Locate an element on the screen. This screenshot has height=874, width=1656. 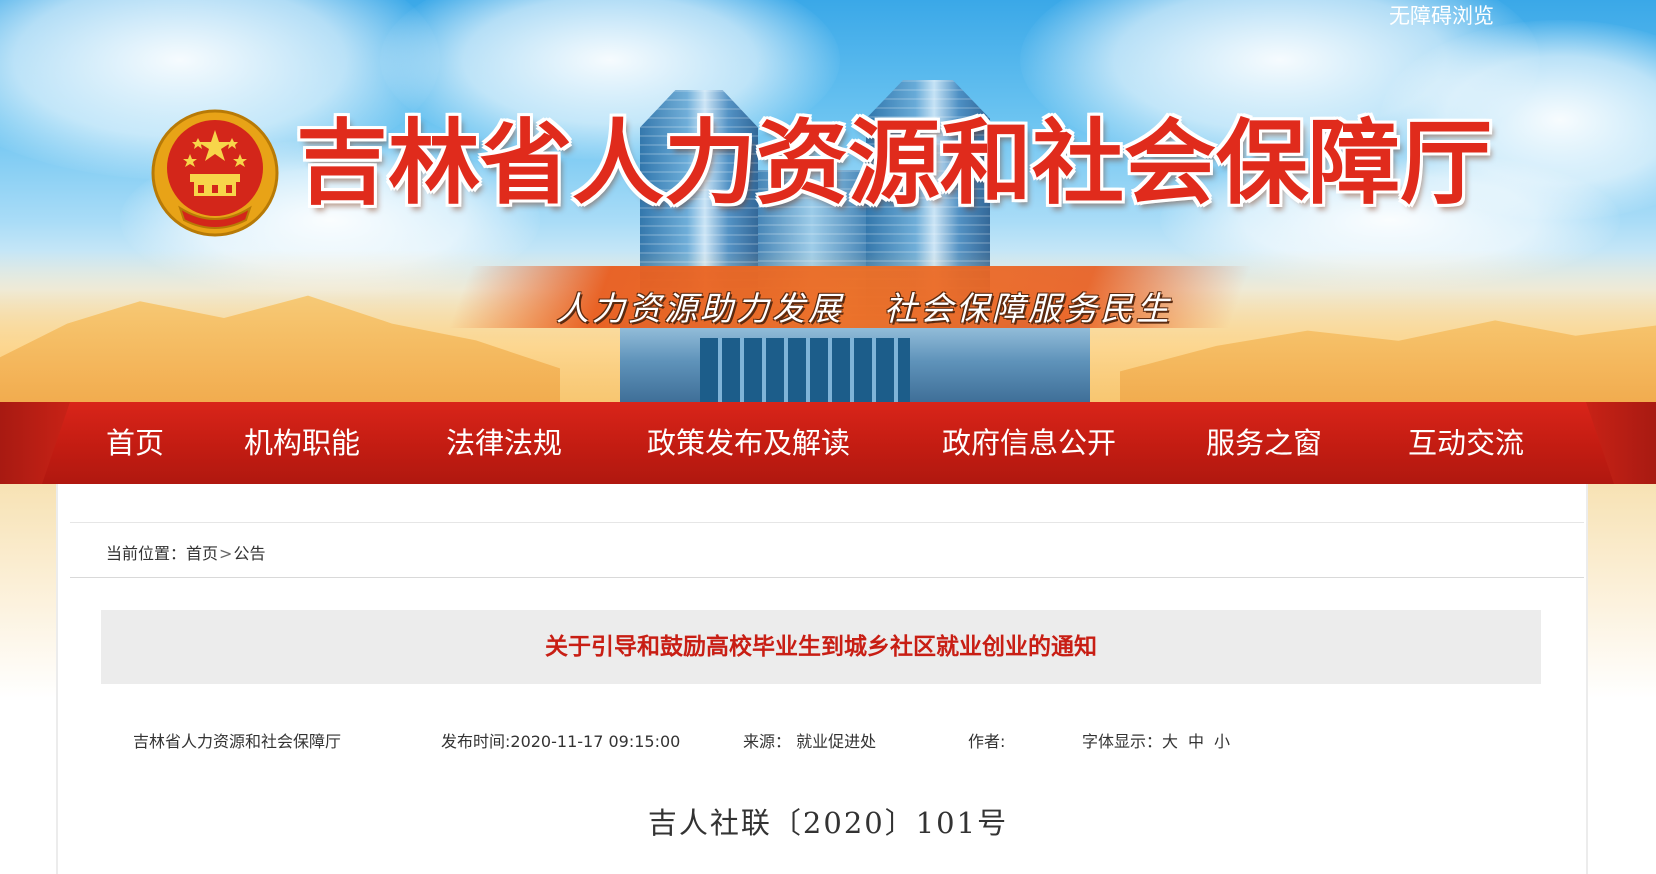
font-size-switcher: 字体显示：大中小 is located at coordinates (1161, 740).